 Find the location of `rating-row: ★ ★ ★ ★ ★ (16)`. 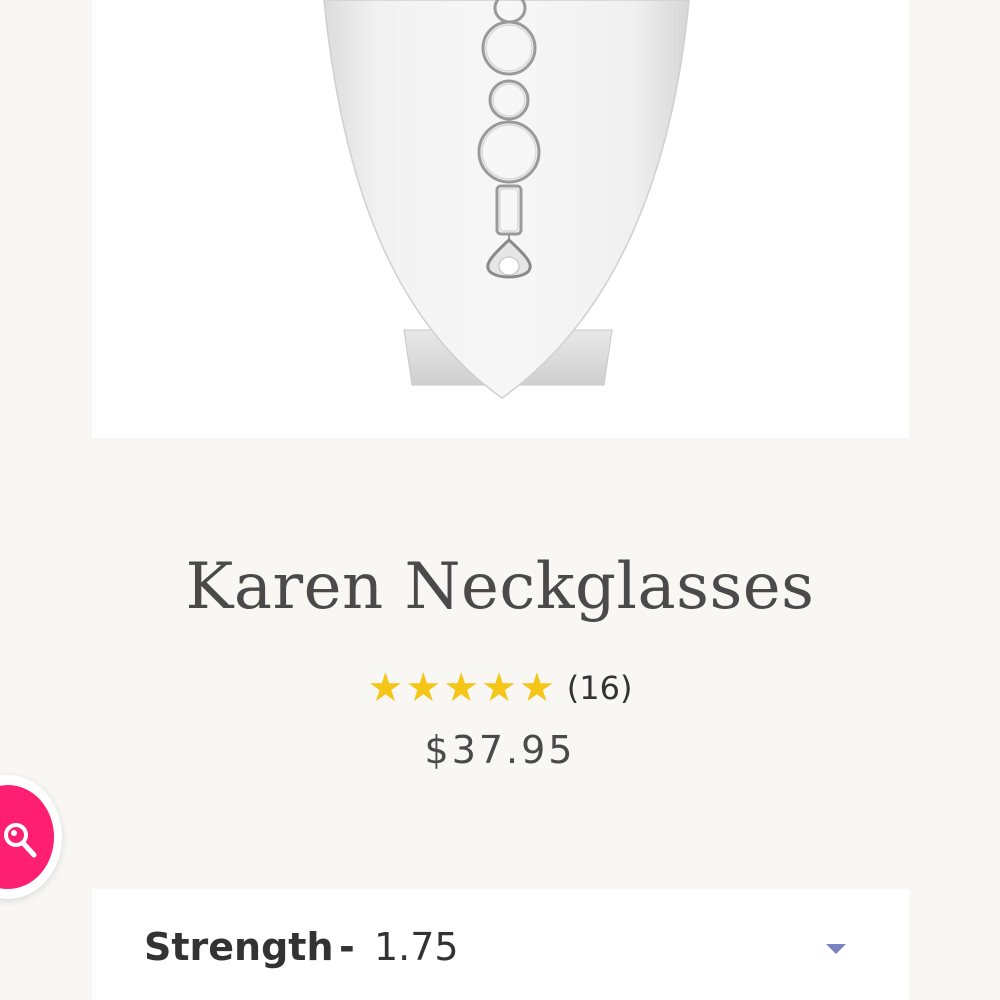

rating-row: ★ ★ ★ ★ ★ (16) is located at coordinates (500, 688).